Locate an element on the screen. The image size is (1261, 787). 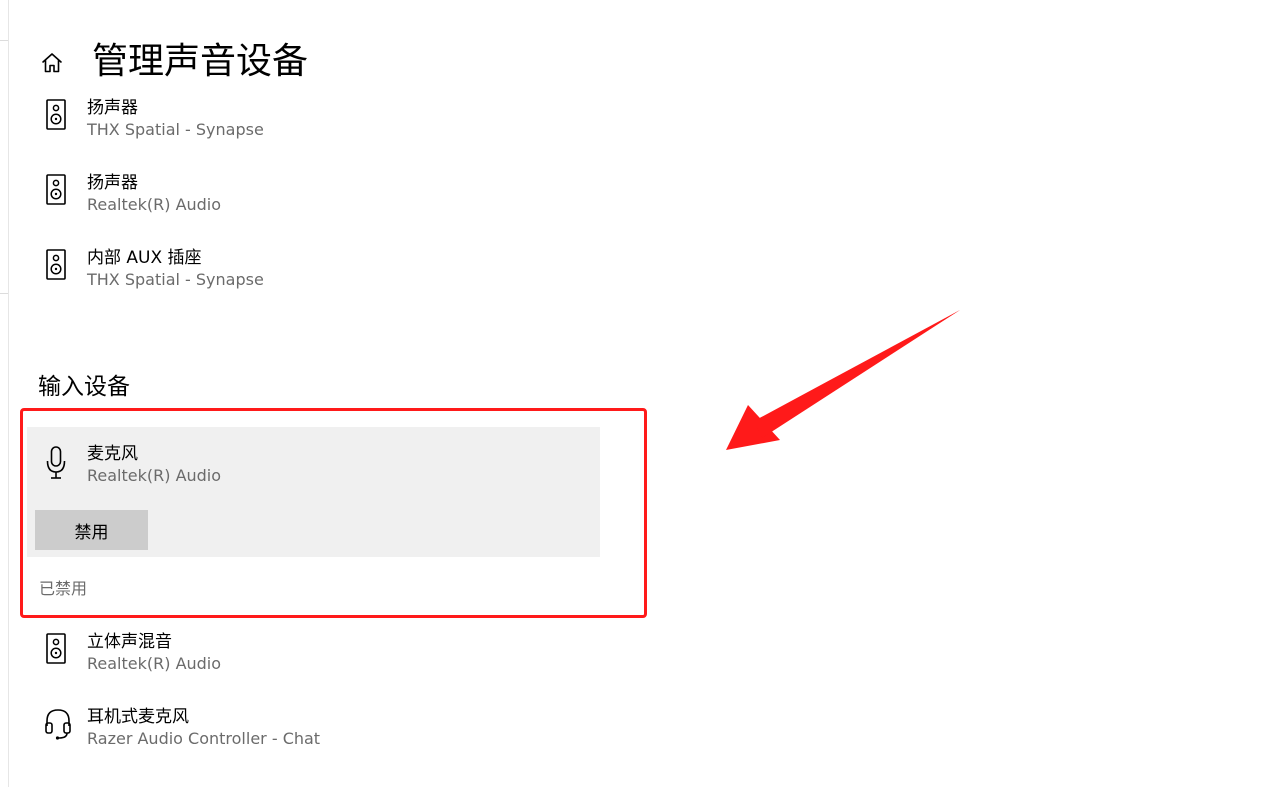
disable-button: 禁用 is located at coordinates (91, 530).